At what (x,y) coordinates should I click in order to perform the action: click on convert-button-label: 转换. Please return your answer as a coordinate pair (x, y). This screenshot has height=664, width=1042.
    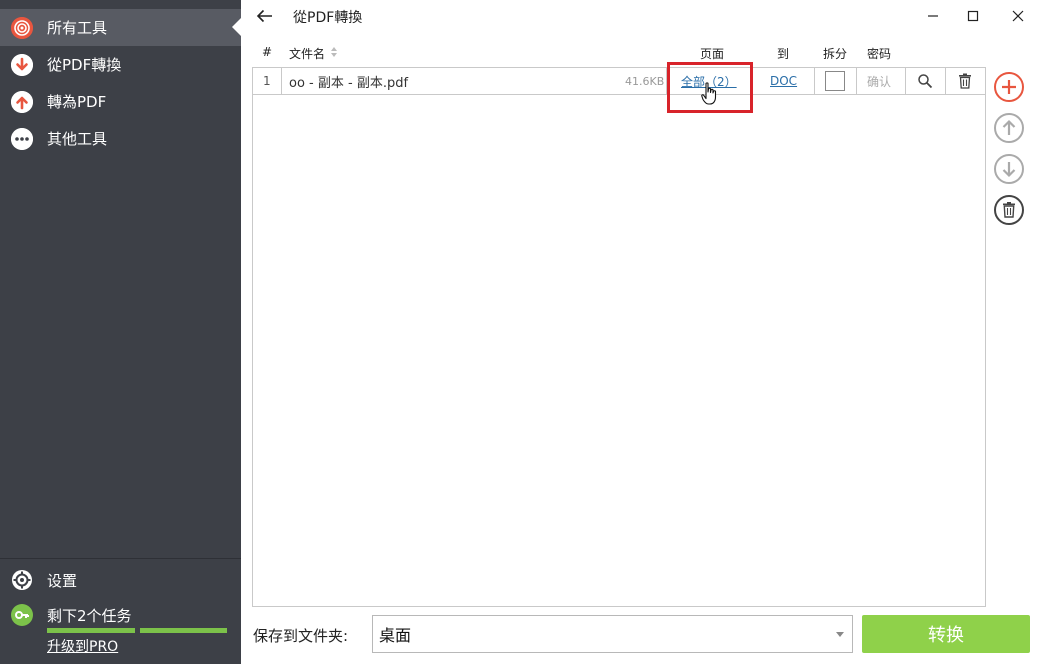
    Looking at the image, I should click on (946, 635).